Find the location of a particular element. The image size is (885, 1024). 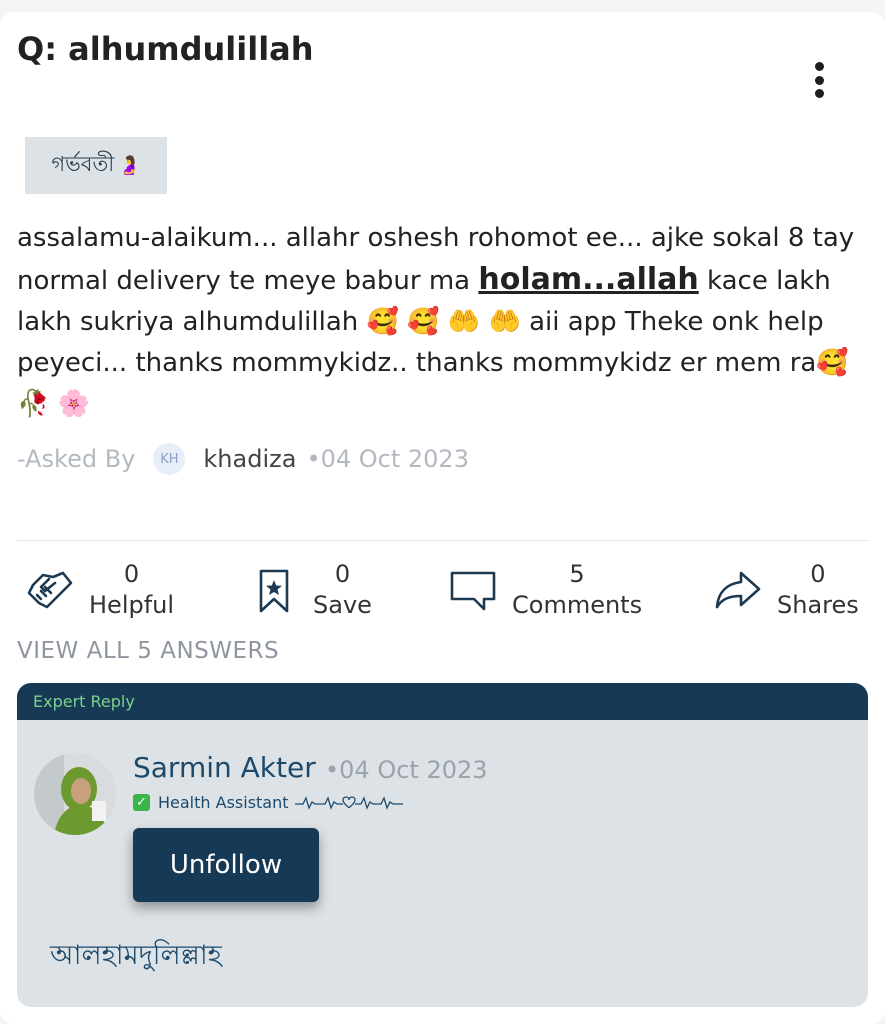

category-tag: গর্ভবতী 🤰 is located at coordinates (96, 165).